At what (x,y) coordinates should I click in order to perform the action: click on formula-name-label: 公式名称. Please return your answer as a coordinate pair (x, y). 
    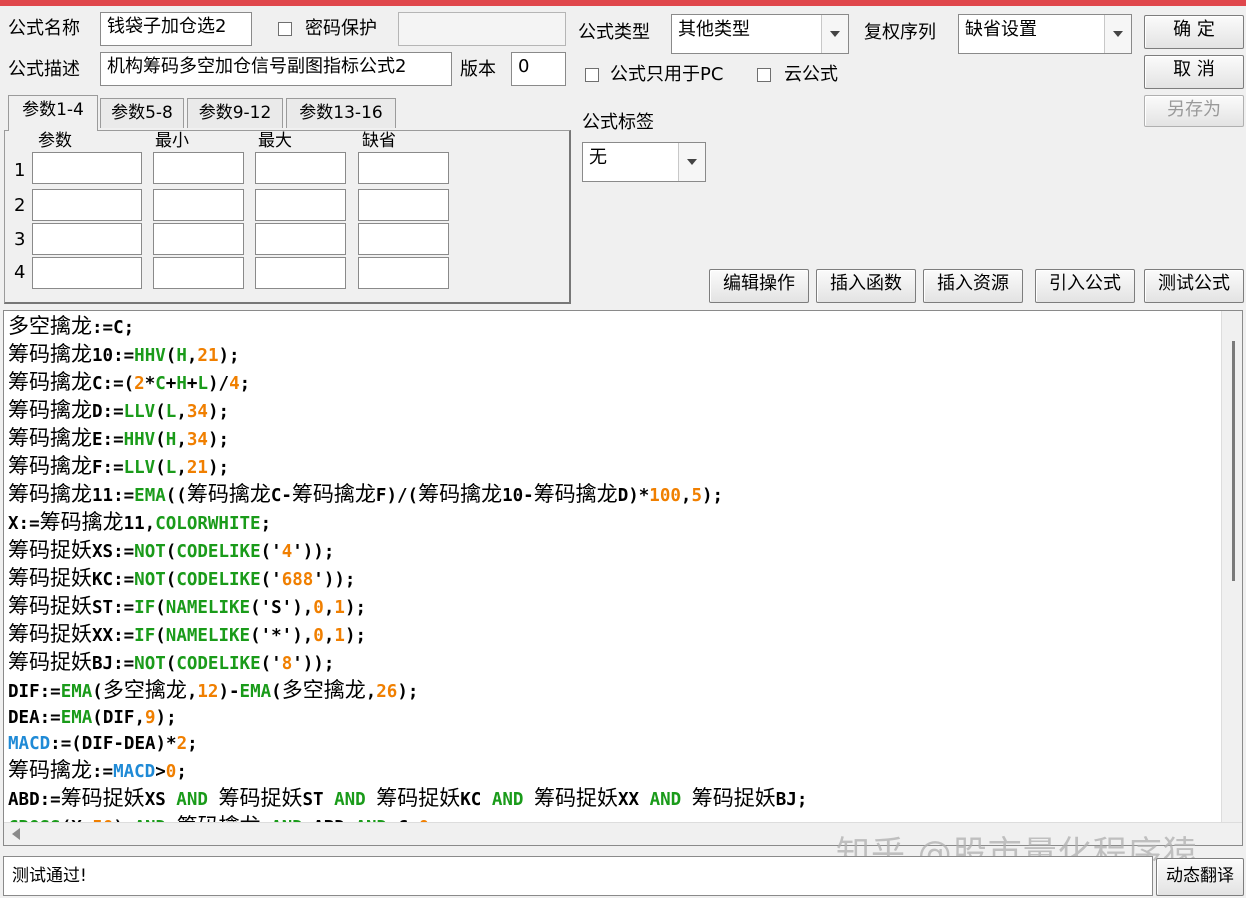
    Looking at the image, I should click on (44, 28).